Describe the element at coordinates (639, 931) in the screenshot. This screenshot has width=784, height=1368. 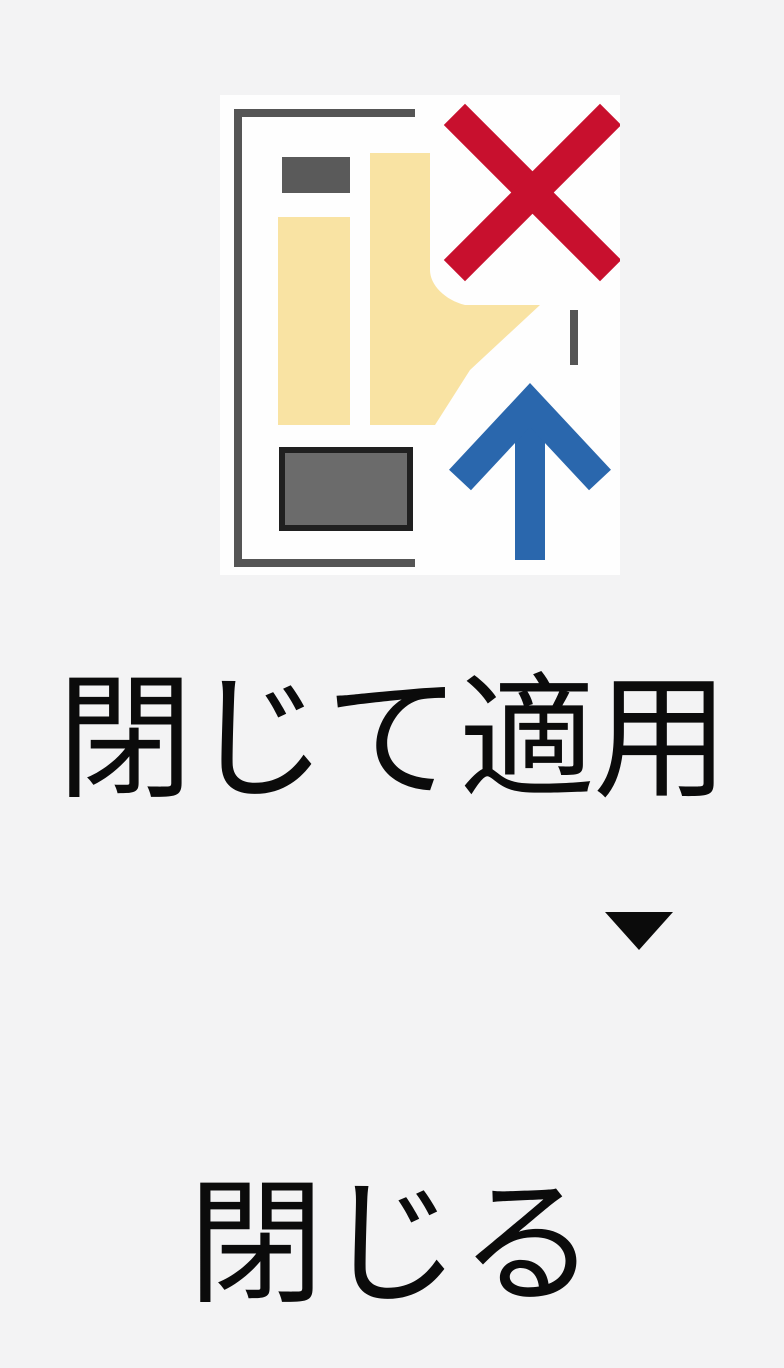
I see `chevron-down-icon` at that location.